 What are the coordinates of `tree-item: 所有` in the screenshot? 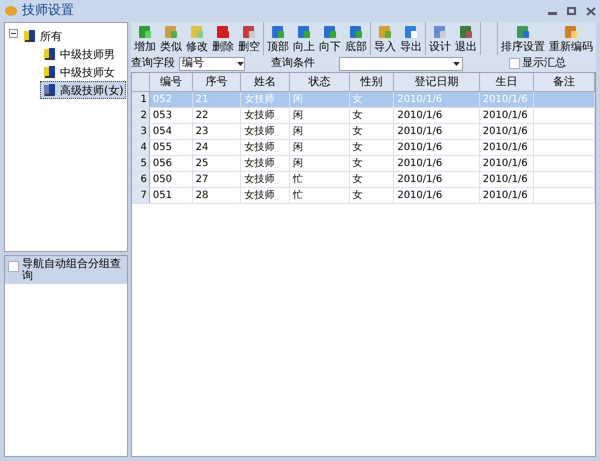 It's located at (42, 36).